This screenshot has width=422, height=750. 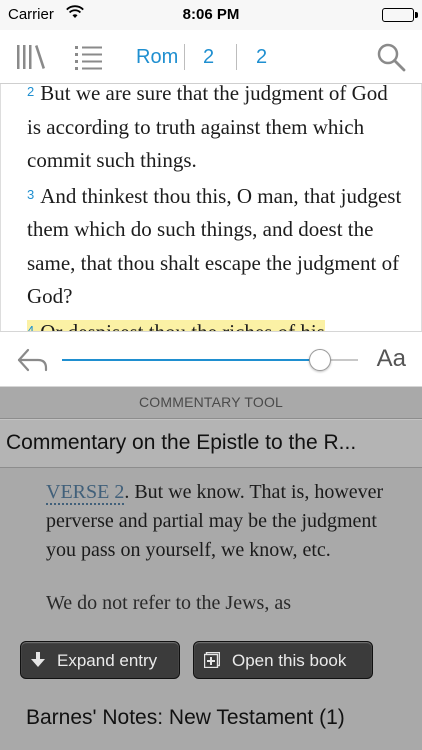 I want to click on library-icon, so click(x=31, y=57).